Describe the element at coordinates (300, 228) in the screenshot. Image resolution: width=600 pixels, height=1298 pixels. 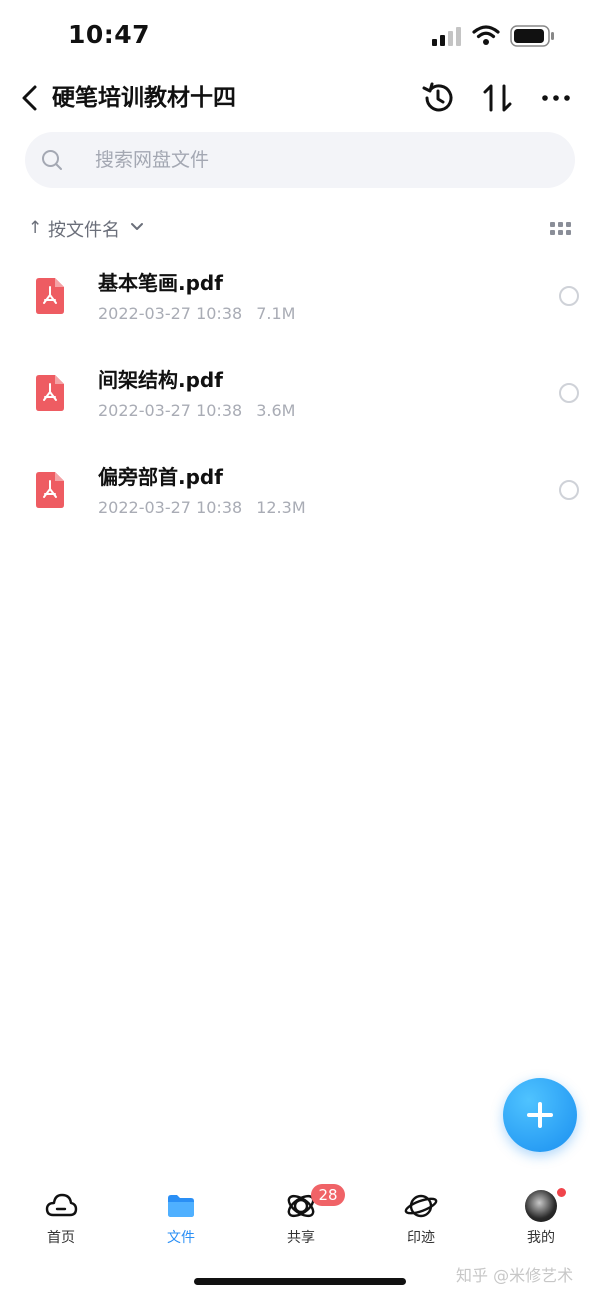
I see `sort-bar: ↑ 按文件名` at that location.